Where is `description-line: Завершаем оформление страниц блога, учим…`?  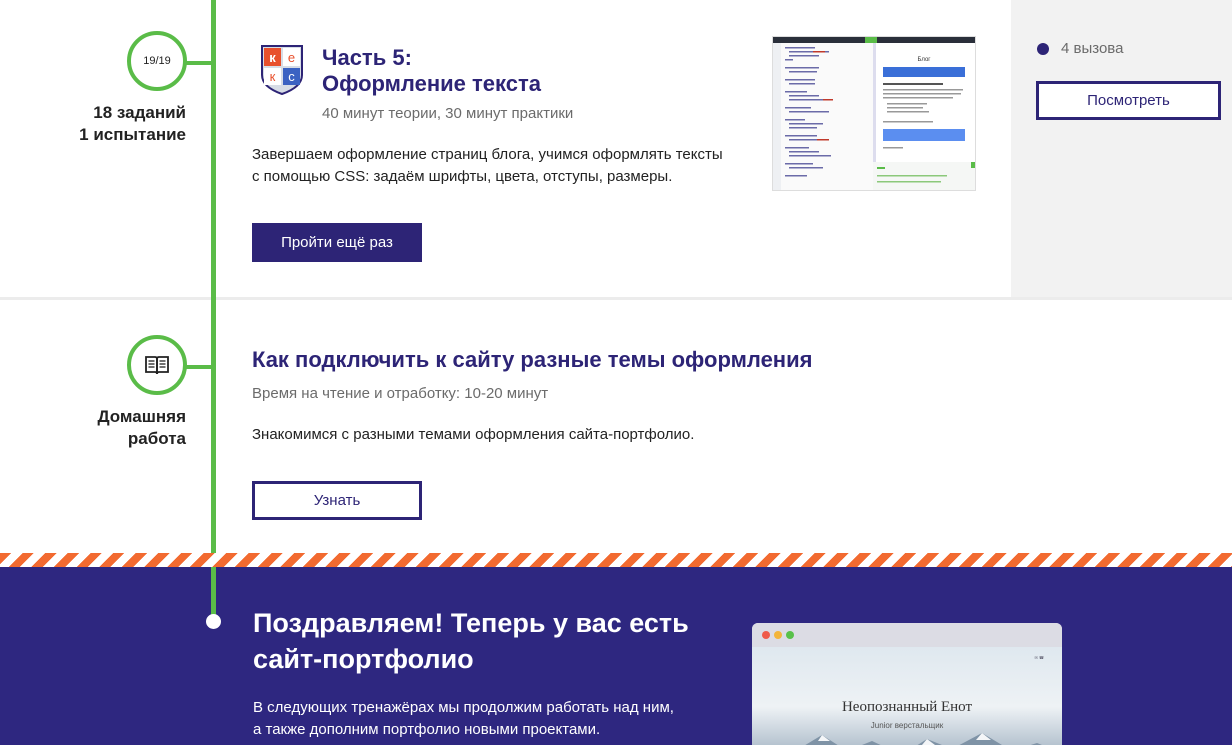
description-line: Завершаем оформление страниц блога, учим… is located at coordinates (487, 154).